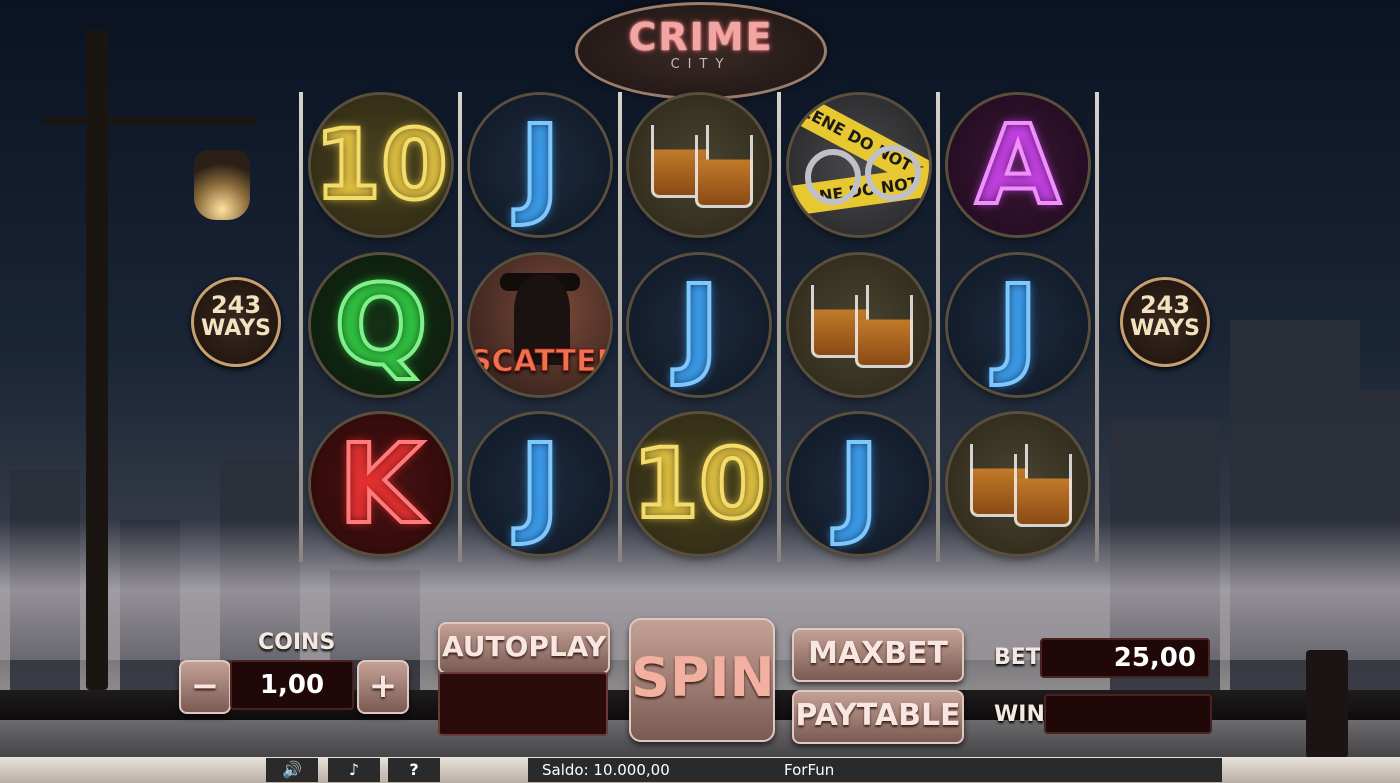  Describe the element at coordinates (878, 717) in the screenshot. I see `paytable-button: PAYTABLE` at that location.